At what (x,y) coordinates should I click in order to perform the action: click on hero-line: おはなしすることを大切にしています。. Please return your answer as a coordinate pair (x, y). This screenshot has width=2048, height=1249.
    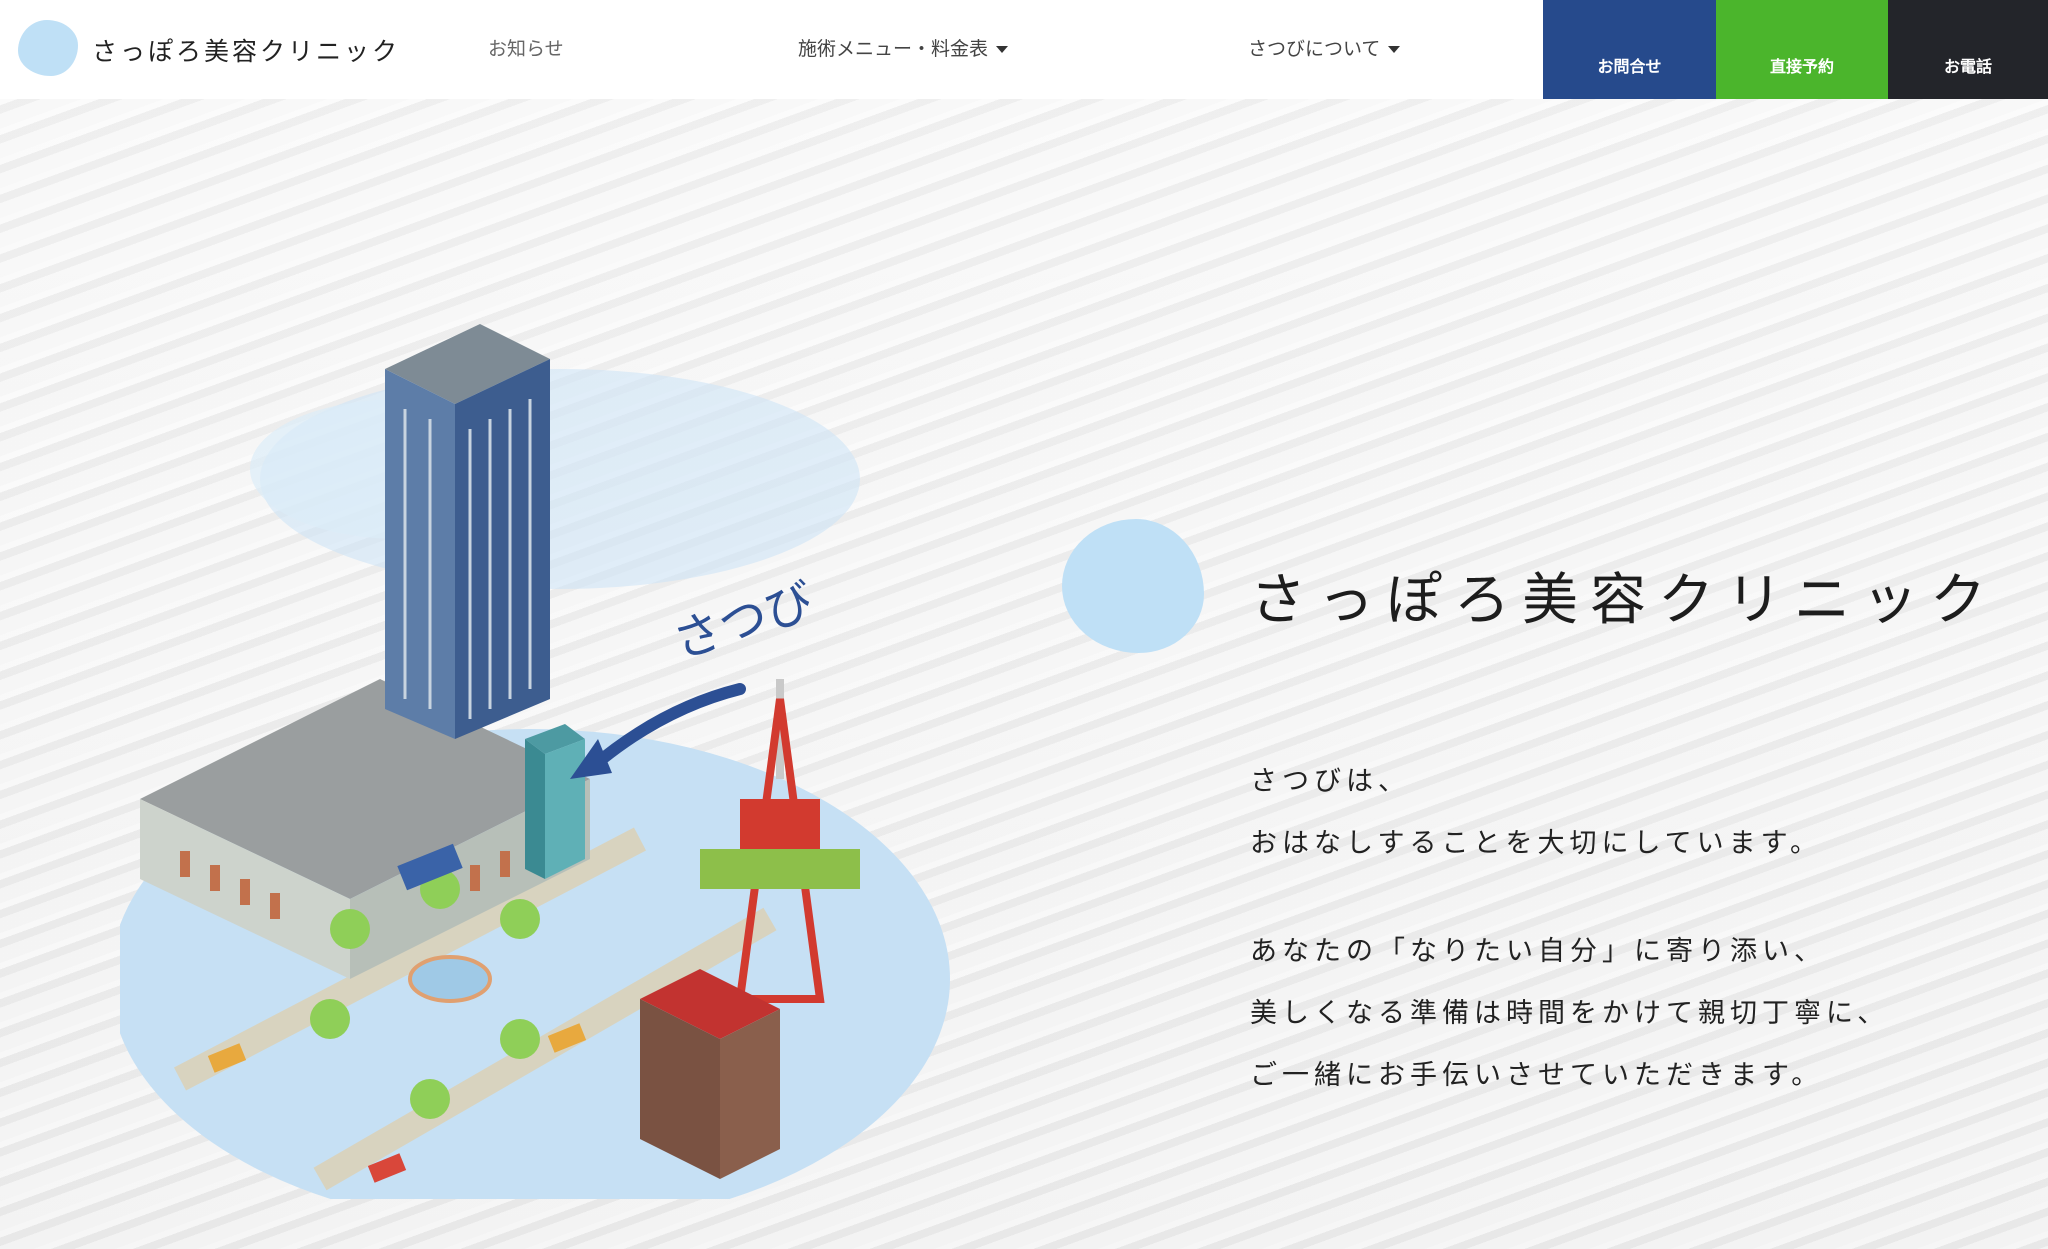
    Looking at the image, I should click on (1536, 843).